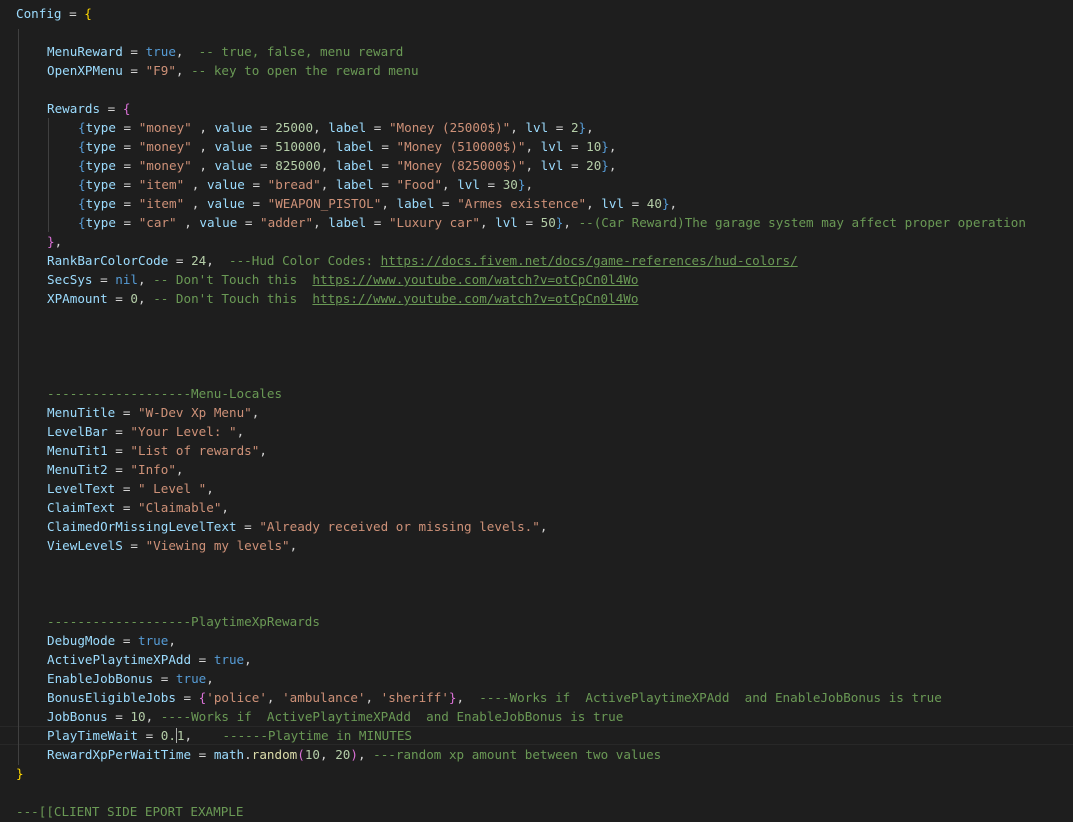  I want to click on code-line: },, so click(54, 241).